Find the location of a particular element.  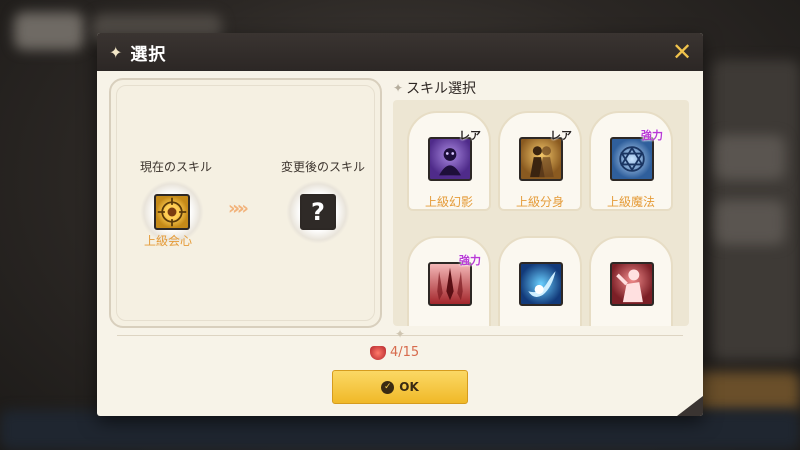

check-icon: ✓ is located at coordinates (388, 387).